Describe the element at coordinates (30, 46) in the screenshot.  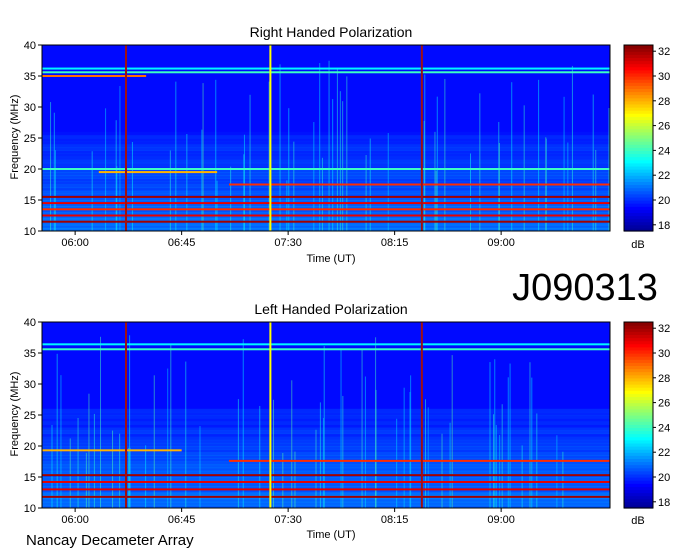
I see `y-tick-label: 40` at that location.